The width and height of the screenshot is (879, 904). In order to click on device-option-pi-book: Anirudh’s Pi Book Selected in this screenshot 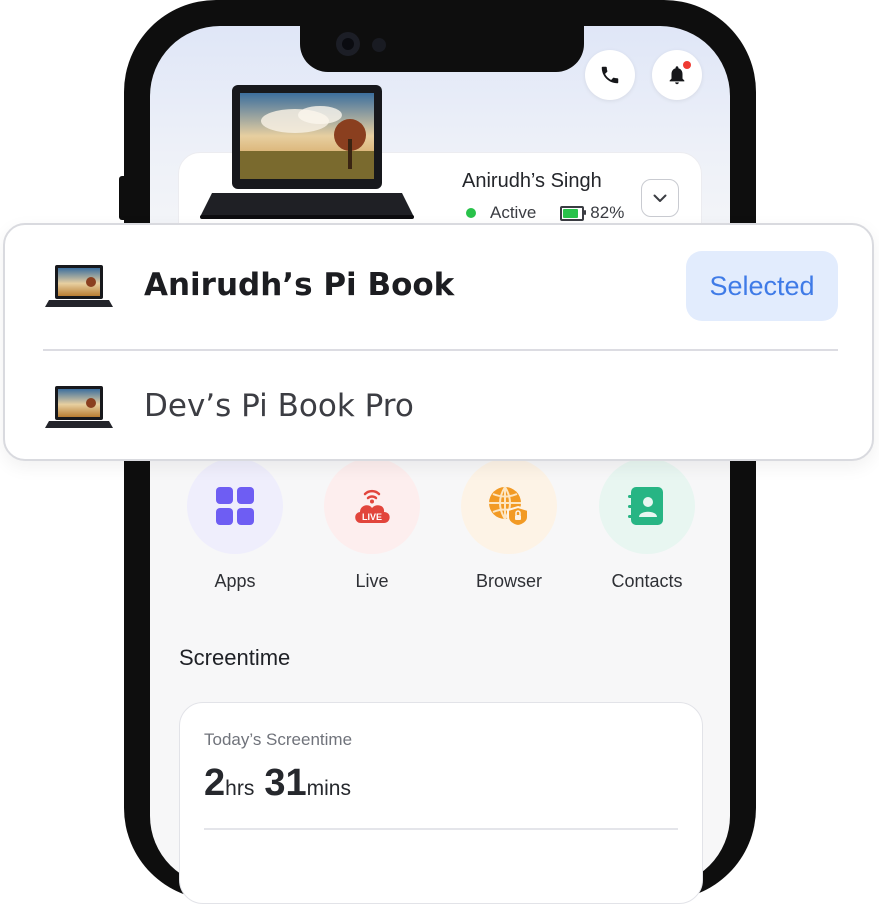, I will do `click(438, 285)`.